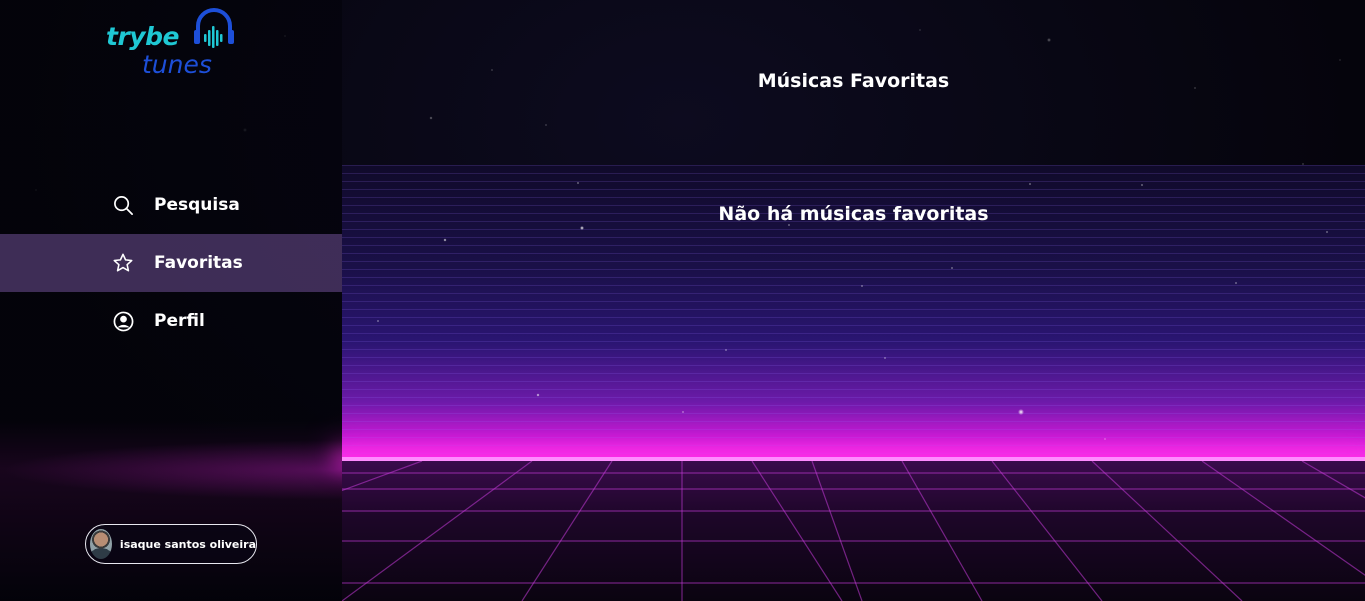 The image size is (1365, 601). I want to click on user-name: isaque santos oliveira, so click(187, 544).